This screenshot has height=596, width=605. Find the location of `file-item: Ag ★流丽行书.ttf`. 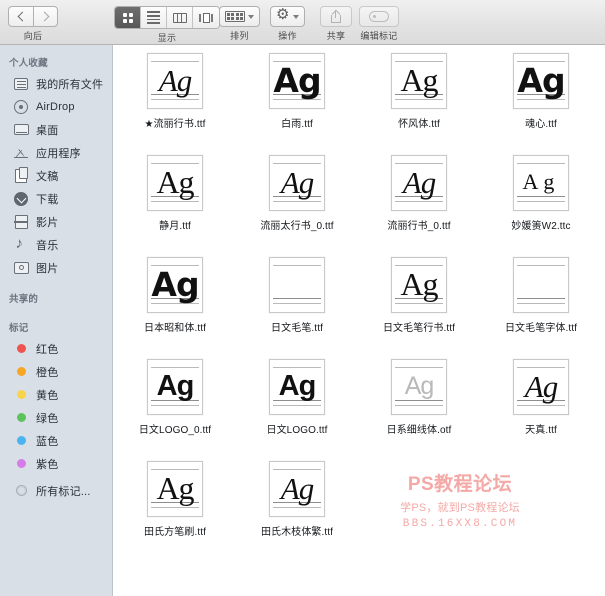

file-item: Ag ★流丽行书.ttf is located at coordinates (175, 91).